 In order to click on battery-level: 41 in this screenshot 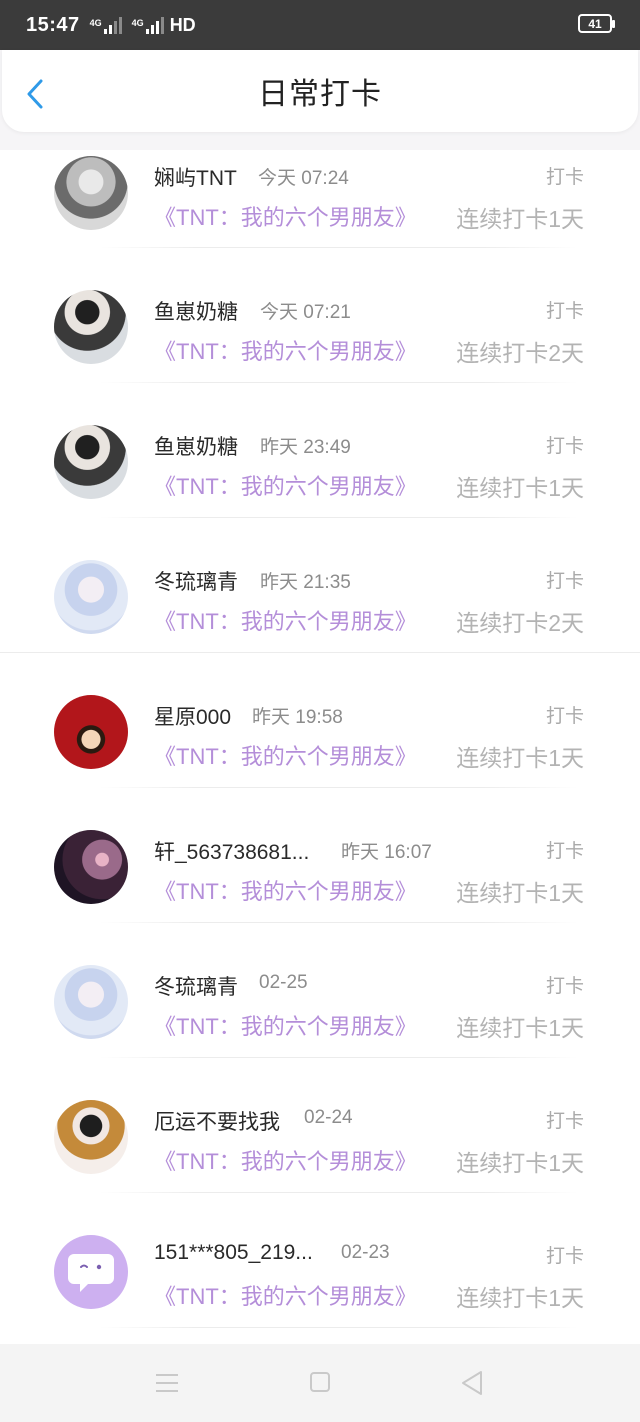, I will do `click(595, 23)`.